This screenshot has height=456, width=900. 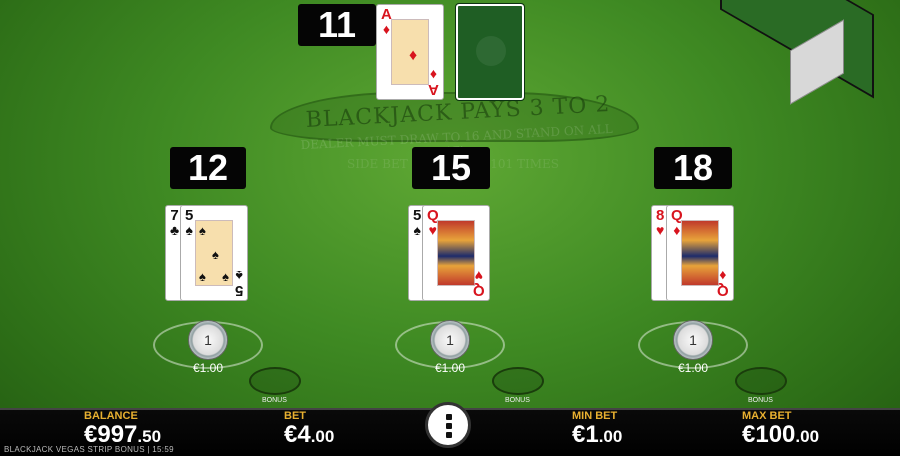 What do you see at coordinates (781, 434) in the screenshot?
I see `max-bet-value: €100.00` at bounding box center [781, 434].